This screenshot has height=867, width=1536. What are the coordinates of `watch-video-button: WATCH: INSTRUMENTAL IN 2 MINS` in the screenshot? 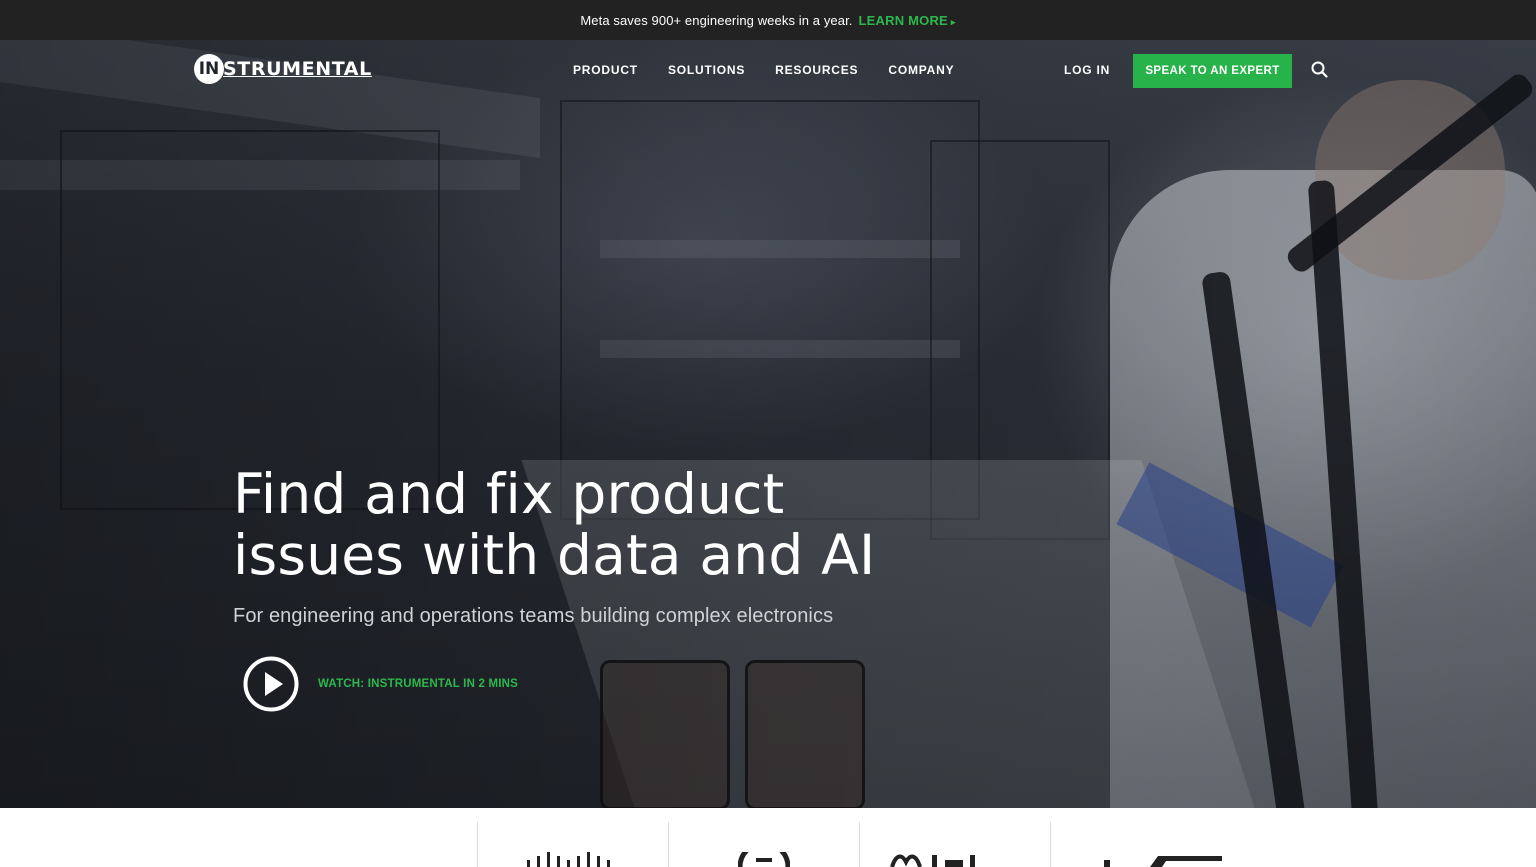 It's located at (380, 684).